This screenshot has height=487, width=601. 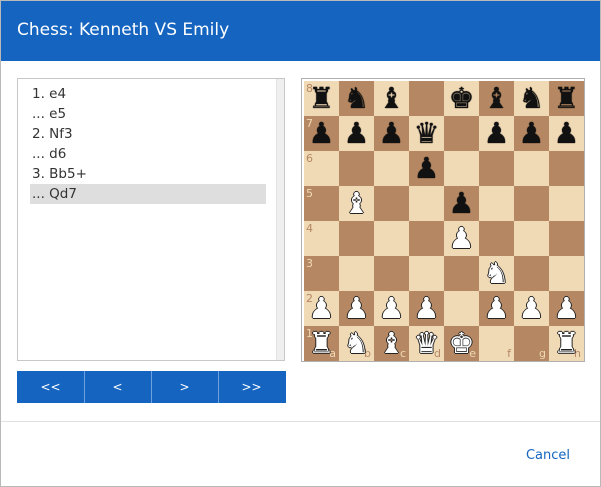 What do you see at coordinates (531, 168) in the screenshot?
I see `square-g6` at bounding box center [531, 168].